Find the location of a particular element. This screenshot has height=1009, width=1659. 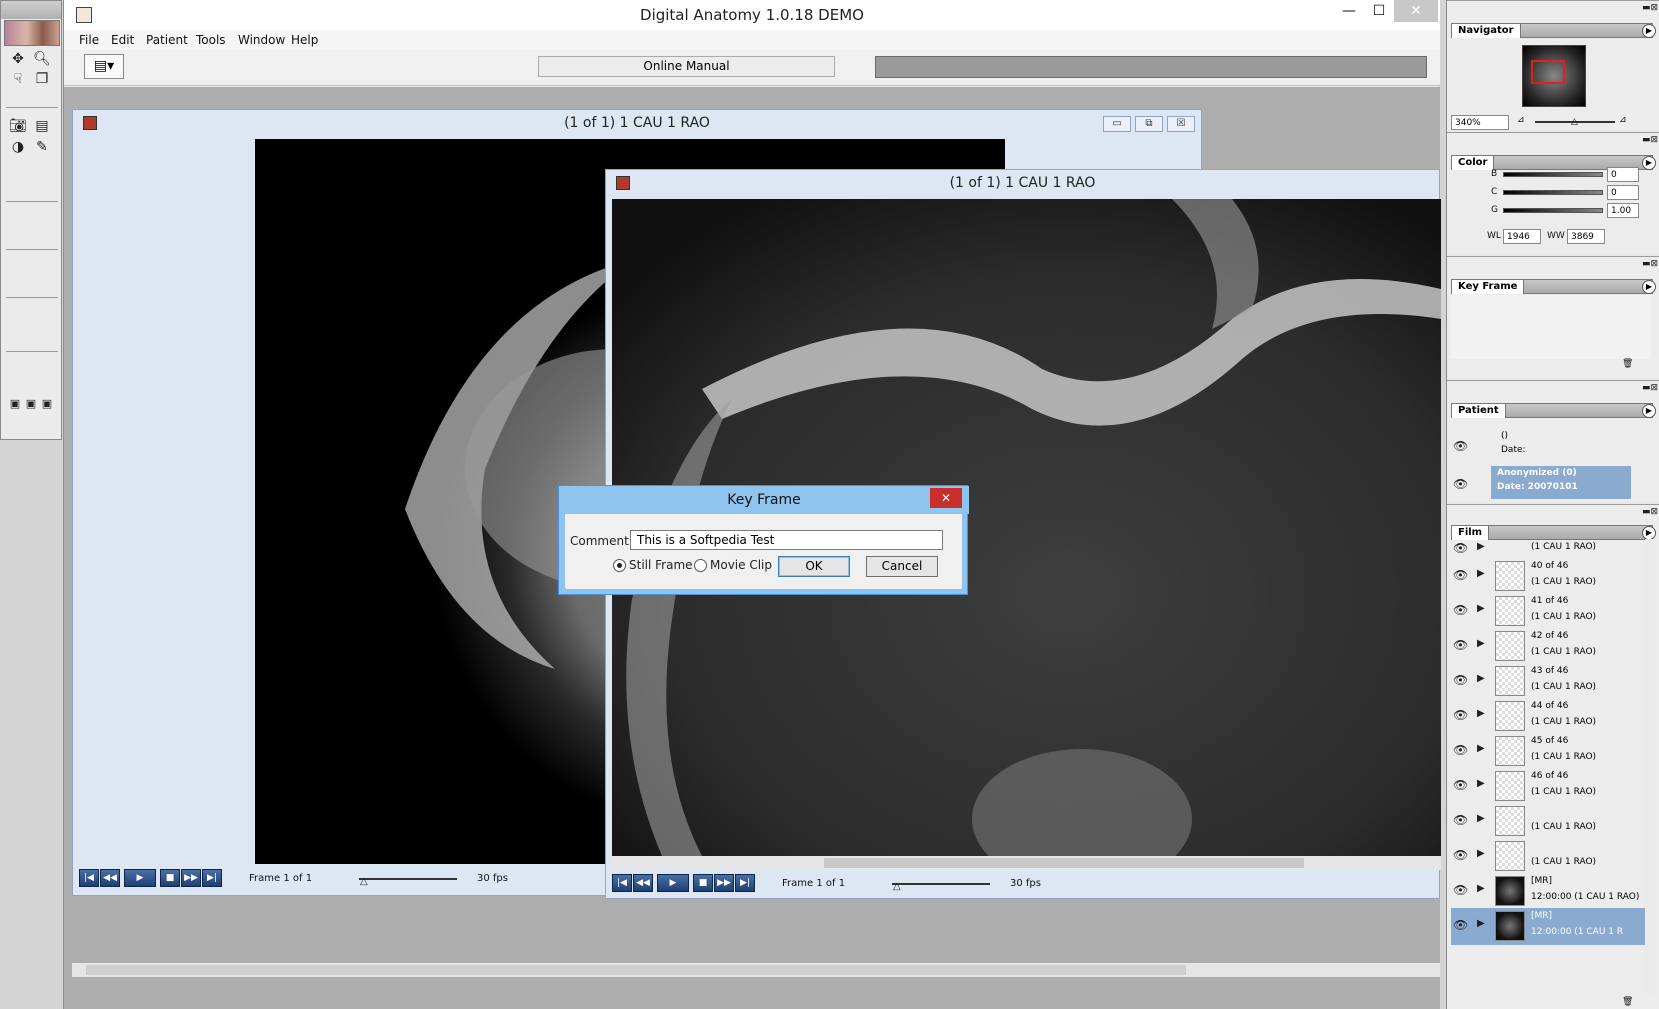

film-row: 👁︎ ▶ (1 CAU 1 RAO) is located at coordinates (1551, 856).